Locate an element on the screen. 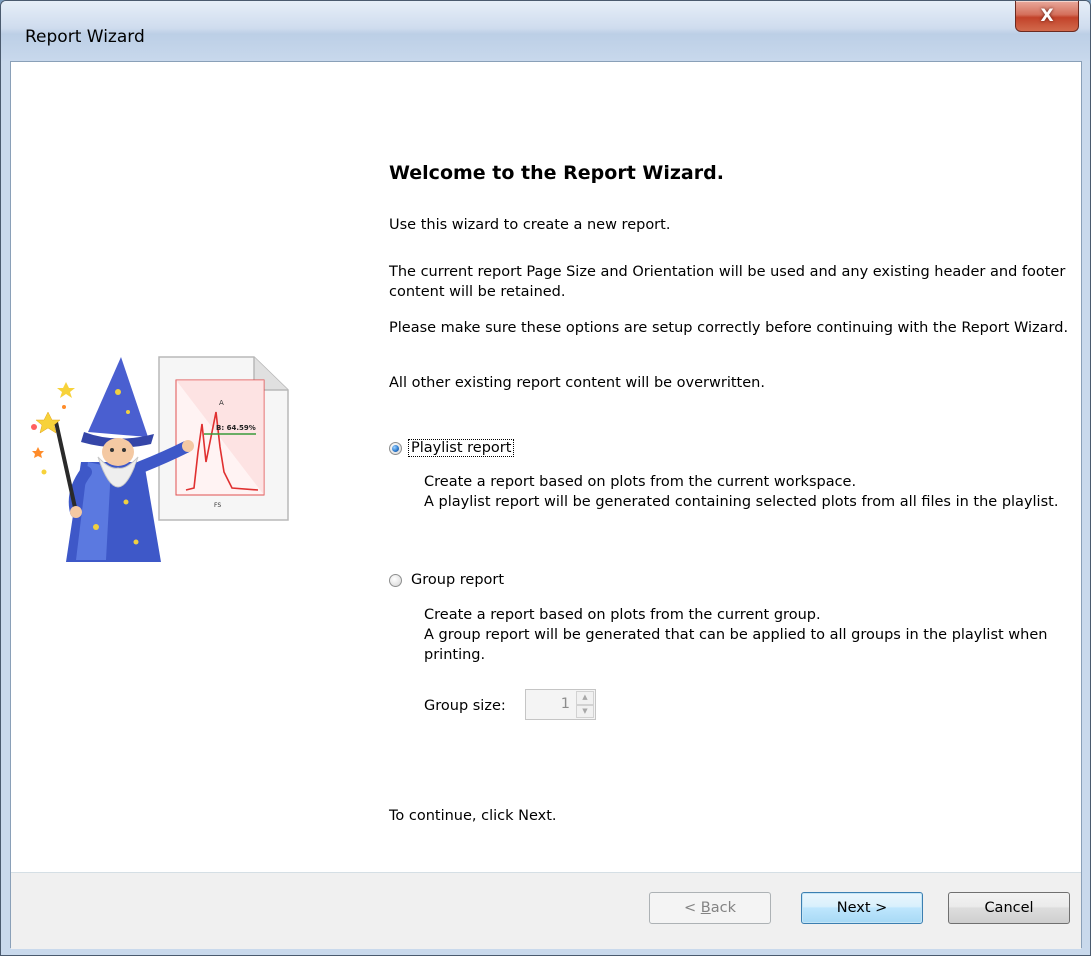 The image size is (1091, 956). chart-label-b: B: 64.59% is located at coordinates (236, 428).